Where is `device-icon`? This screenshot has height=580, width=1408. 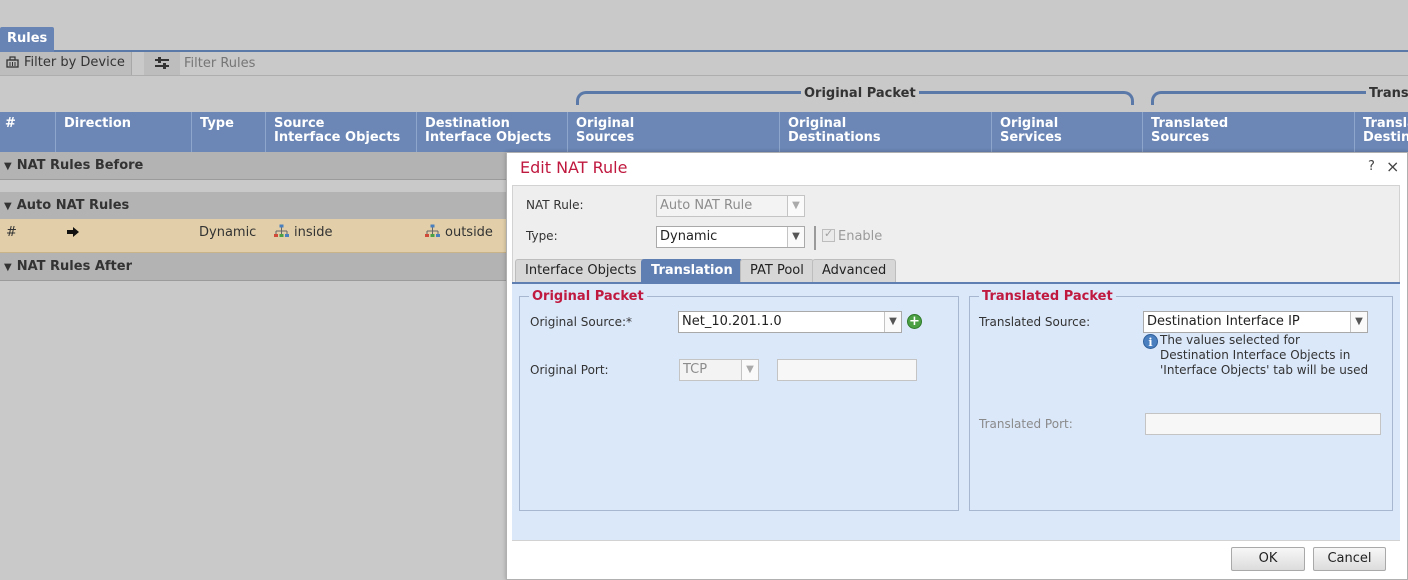 device-icon is located at coordinates (12, 62).